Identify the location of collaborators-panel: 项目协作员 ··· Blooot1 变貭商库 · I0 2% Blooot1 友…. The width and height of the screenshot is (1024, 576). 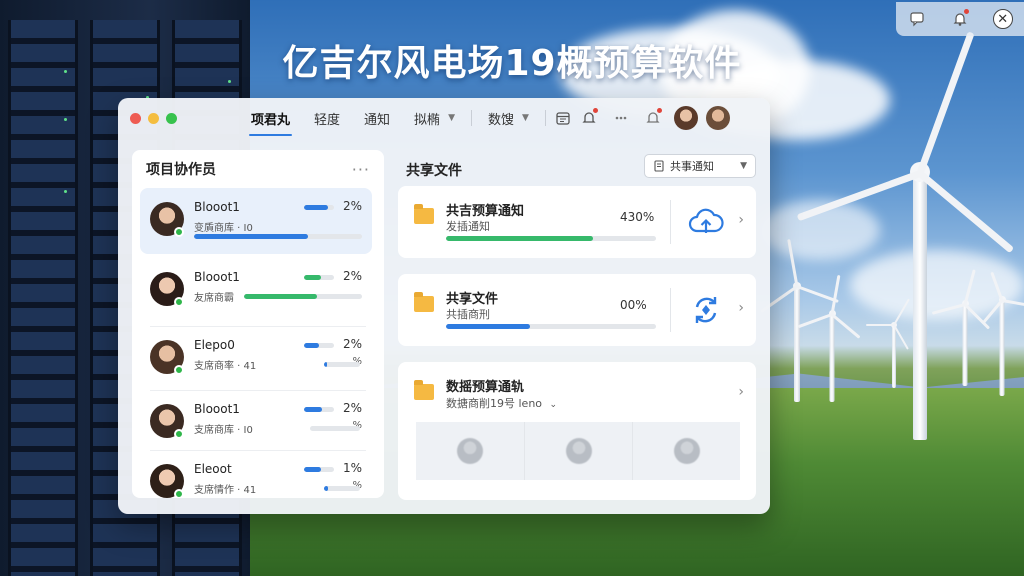
(258, 324).